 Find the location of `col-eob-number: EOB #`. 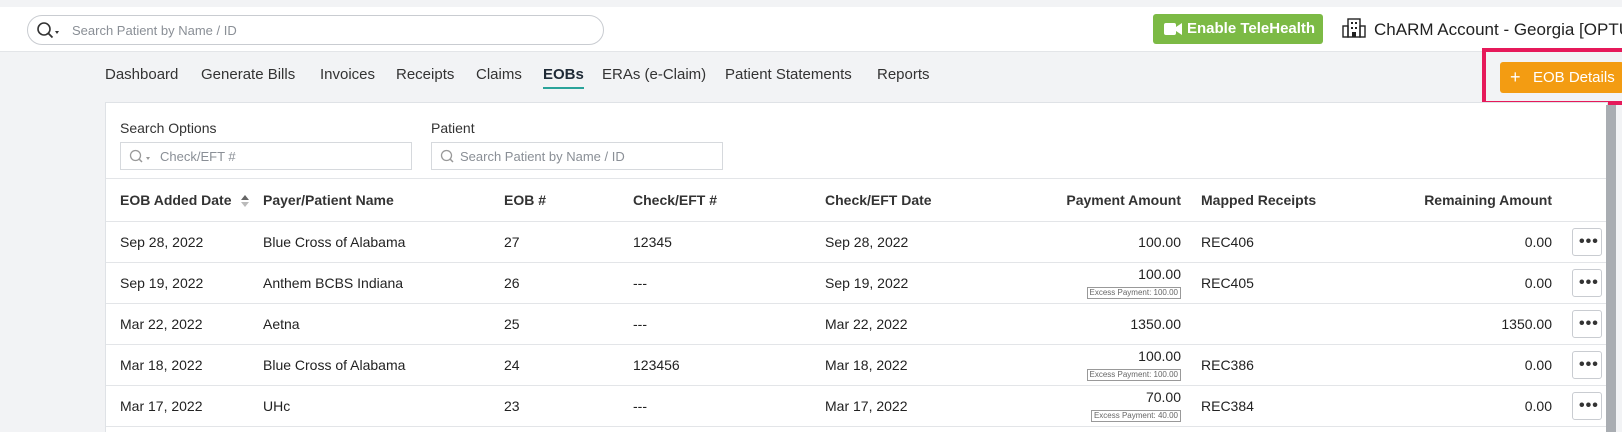

col-eob-number: EOB # is located at coordinates (568, 201).